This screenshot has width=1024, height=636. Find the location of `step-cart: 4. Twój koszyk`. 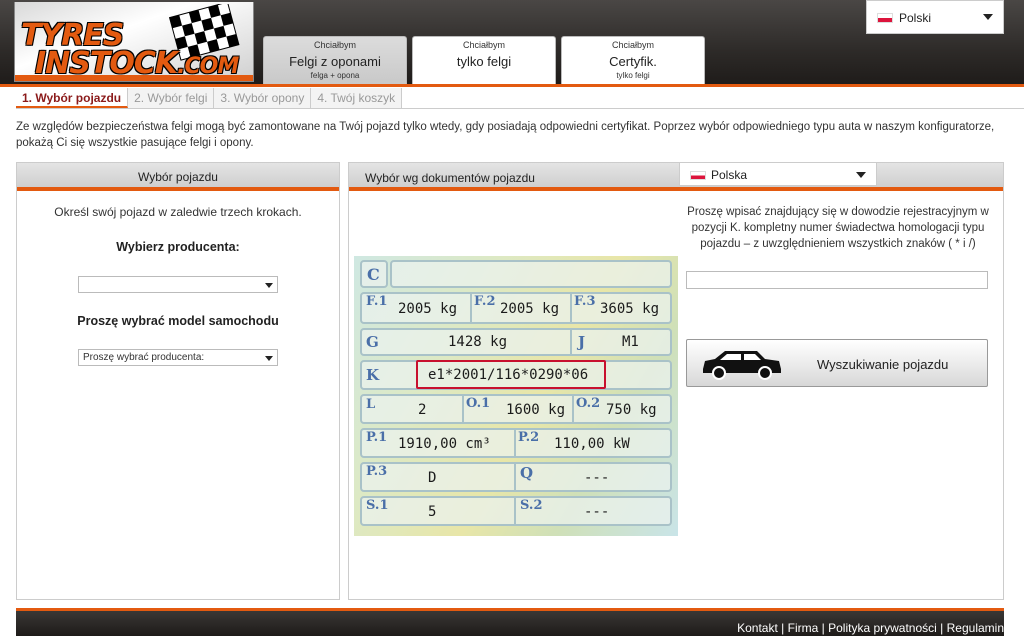

step-cart: 4. Twój koszyk is located at coordinates (357, 98).